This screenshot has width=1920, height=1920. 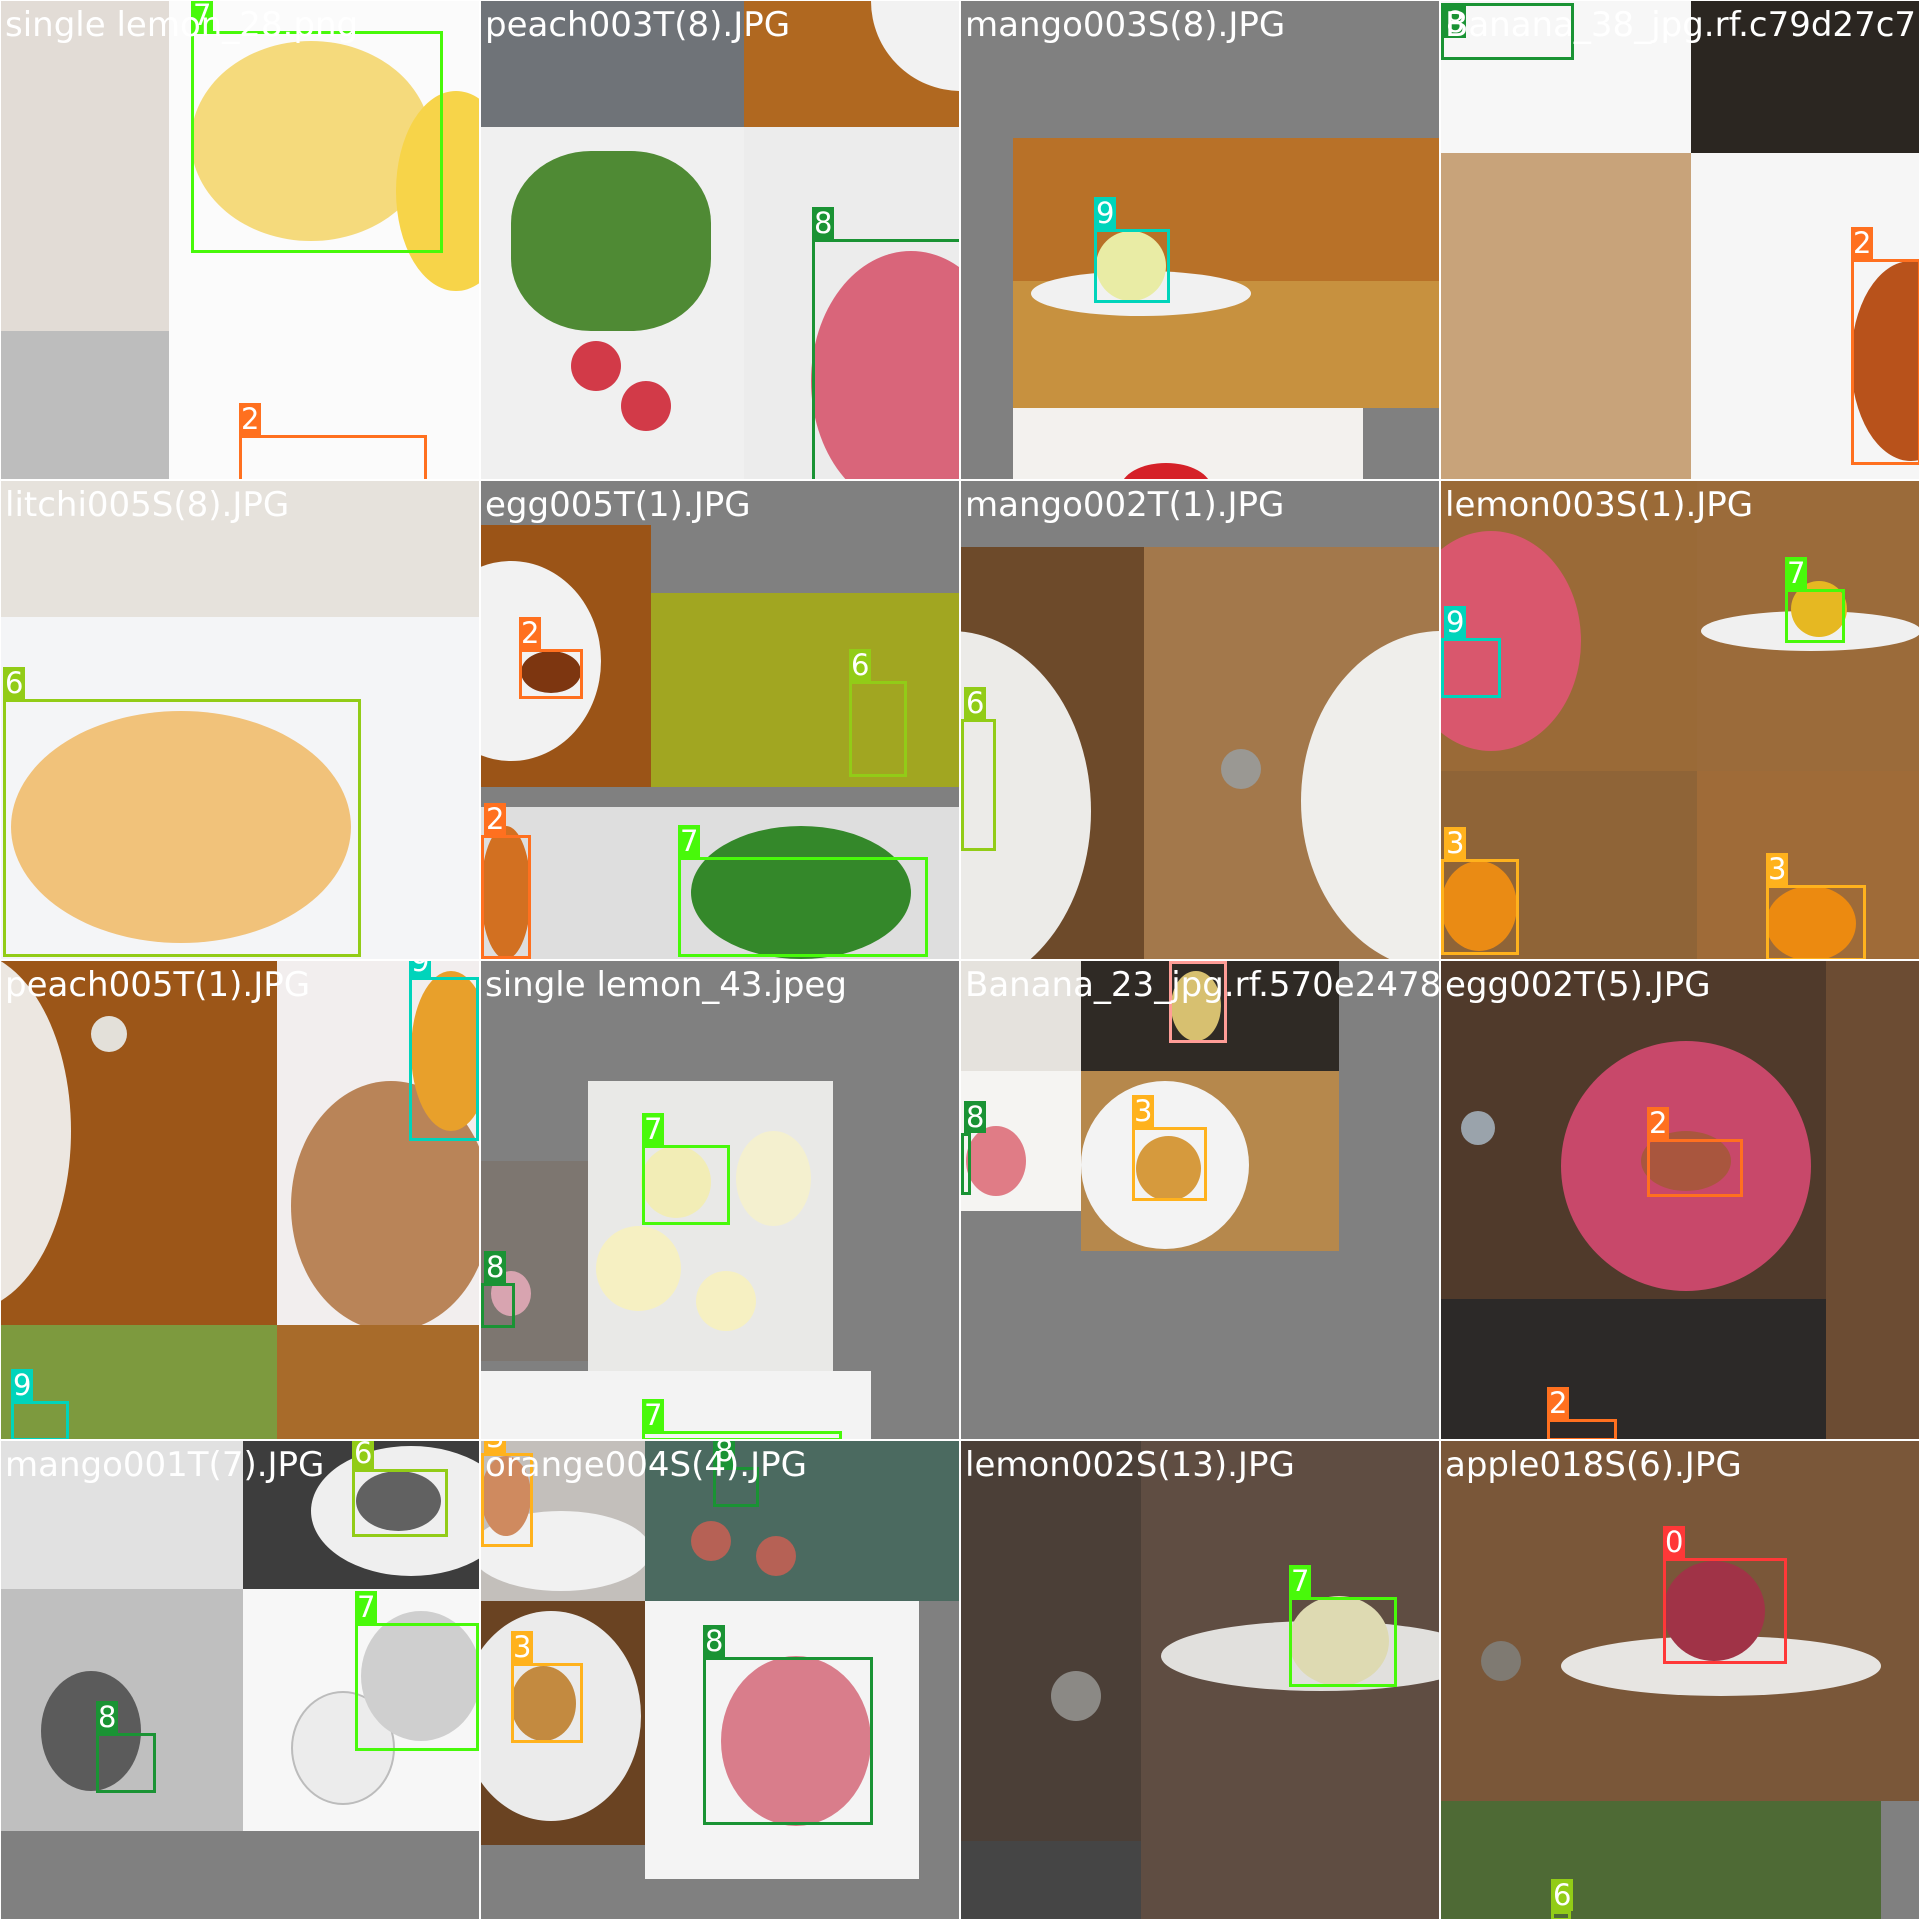 I want to click on lemon-photo, so click(x=710, y=1226).